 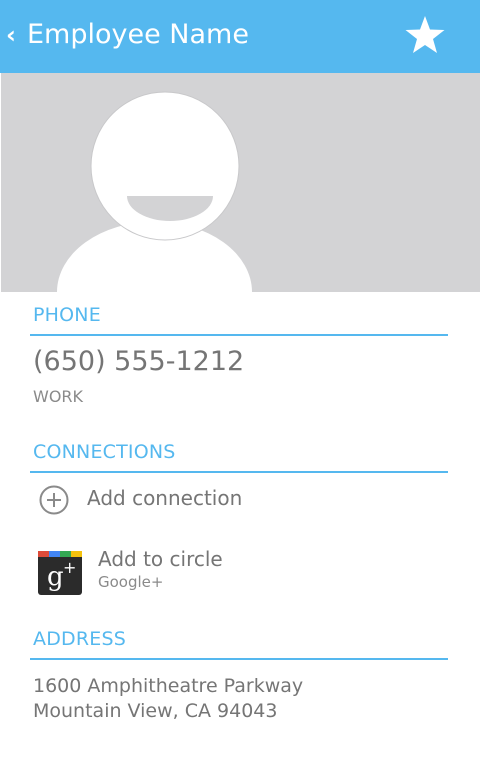 I want to click on action-bar: ‹ Employee Name, so click(x=240, y=36).